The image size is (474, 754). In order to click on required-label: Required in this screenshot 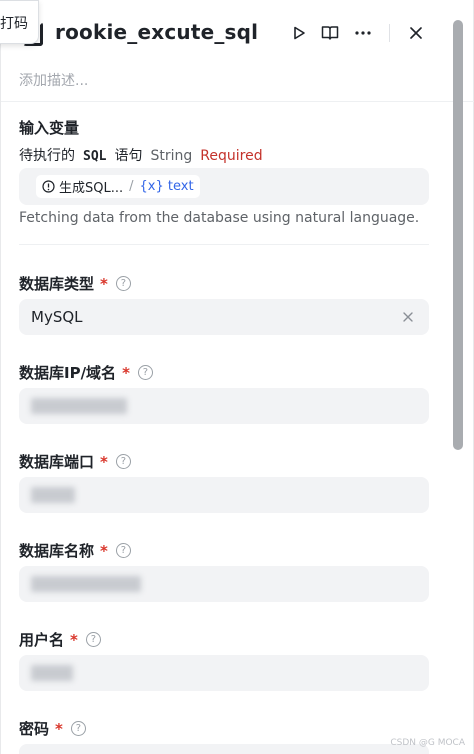, I will do `click(231, 156)`.